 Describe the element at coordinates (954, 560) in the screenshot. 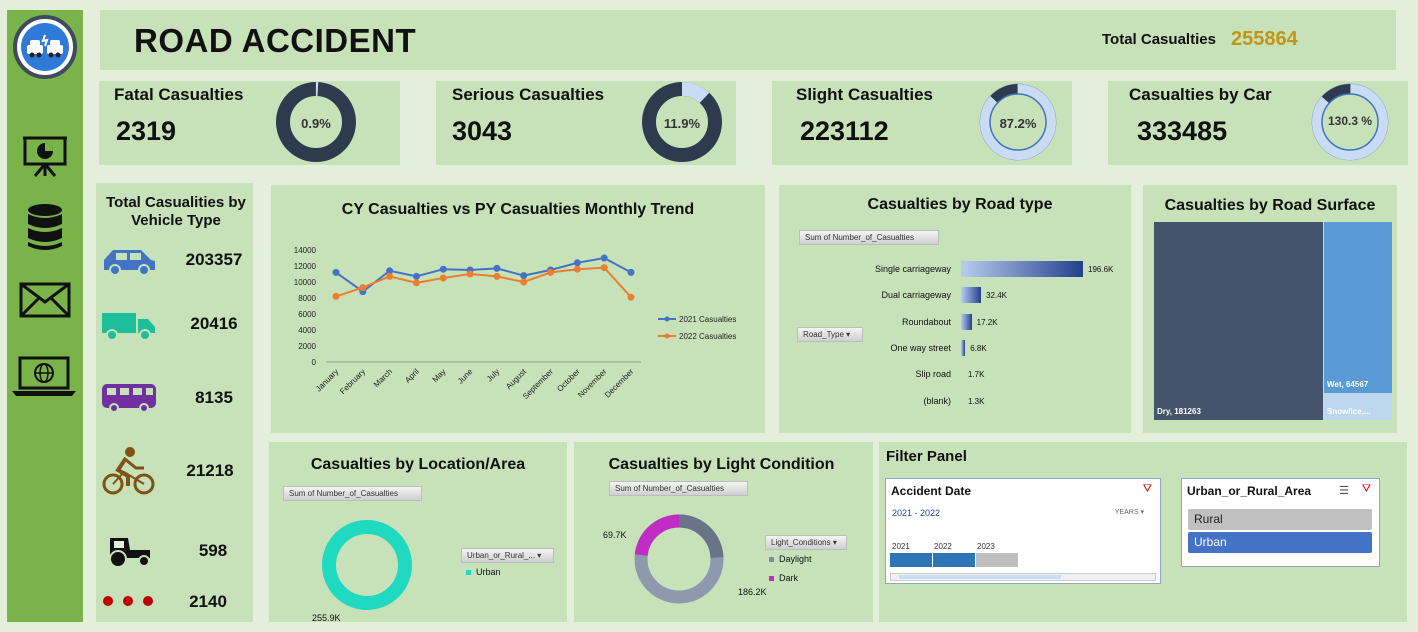

I see `timeline-bar-2022` at that location.